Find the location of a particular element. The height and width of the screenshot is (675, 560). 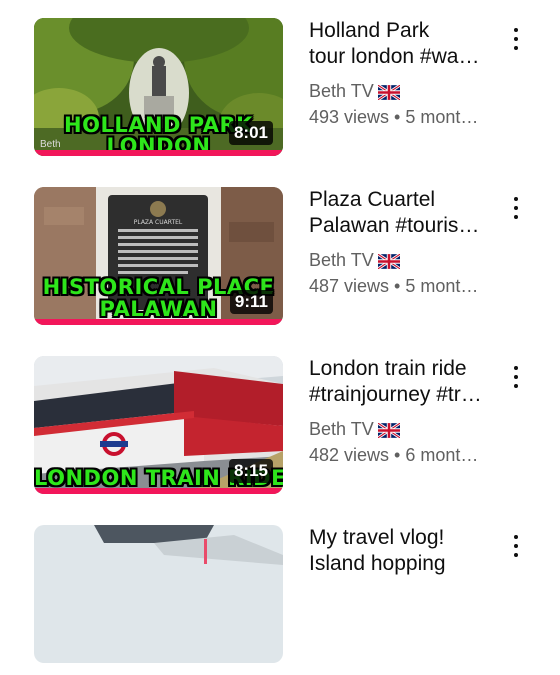

video-title-line: Holland Park is located at coordinates (369, 30).